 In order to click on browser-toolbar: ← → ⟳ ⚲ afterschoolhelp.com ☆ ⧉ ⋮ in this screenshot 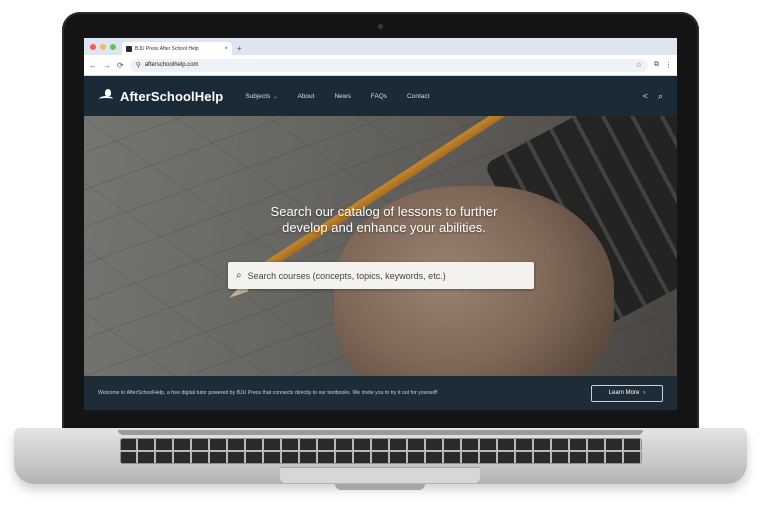, I will do `click(380, 65)`.